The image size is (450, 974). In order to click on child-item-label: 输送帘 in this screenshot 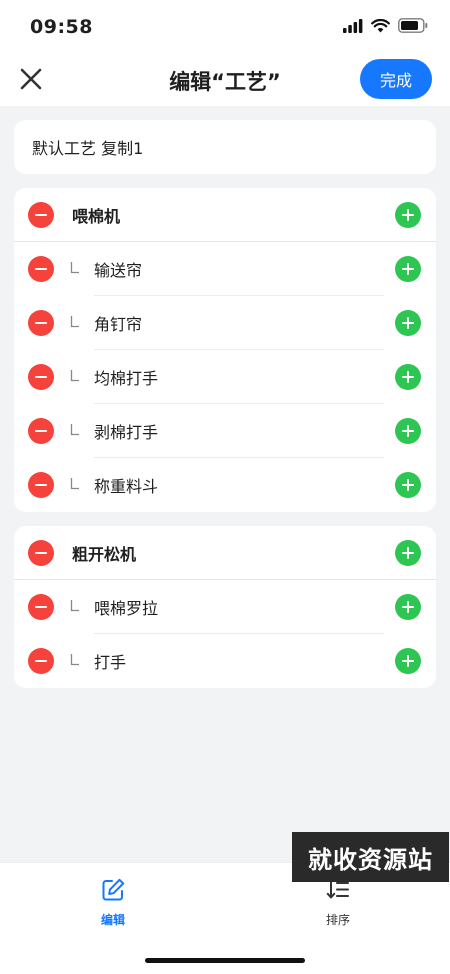, I will do `click(118, 270)`.